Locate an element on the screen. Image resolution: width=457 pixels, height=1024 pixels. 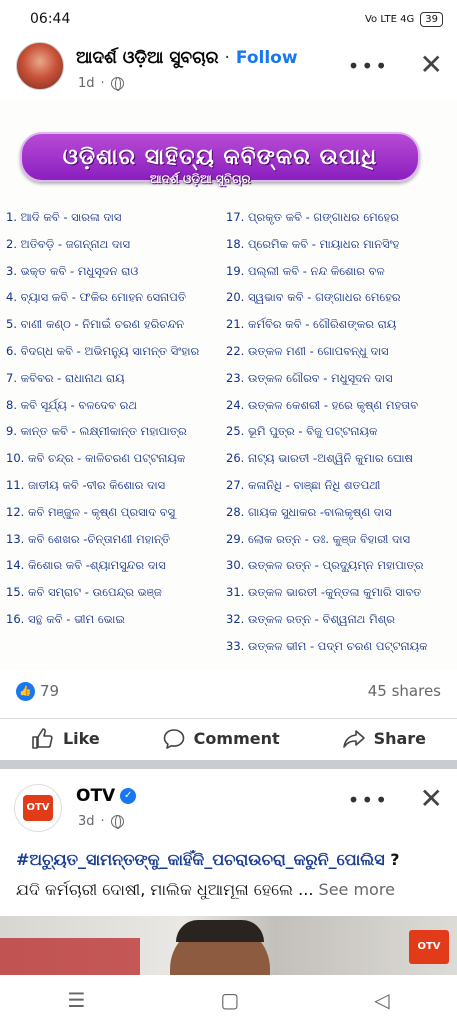
comment-label: Comment is located at coordinates (236, 738).